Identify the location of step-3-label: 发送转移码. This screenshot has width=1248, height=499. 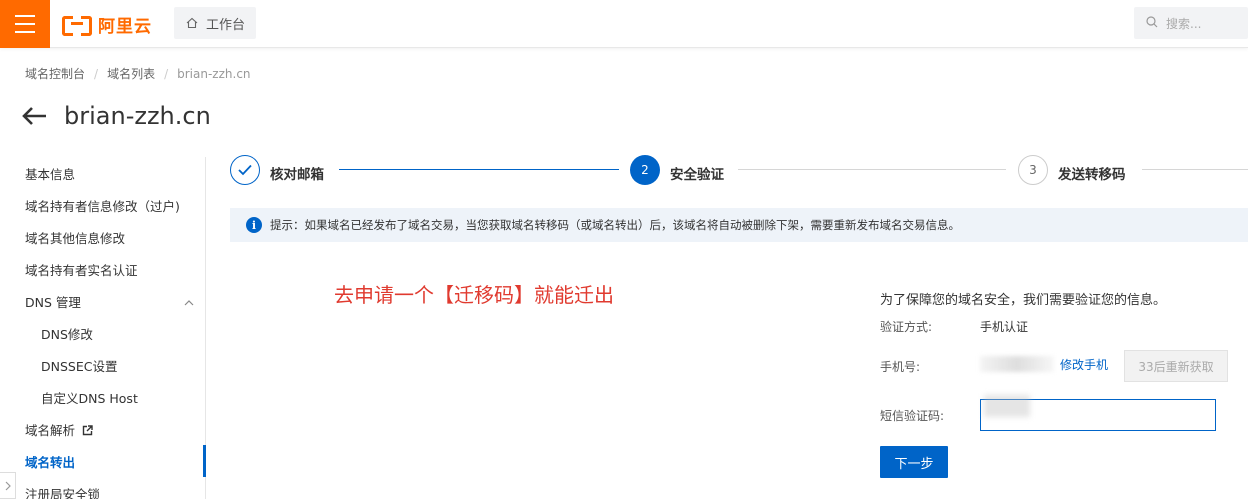
(1092, 175).